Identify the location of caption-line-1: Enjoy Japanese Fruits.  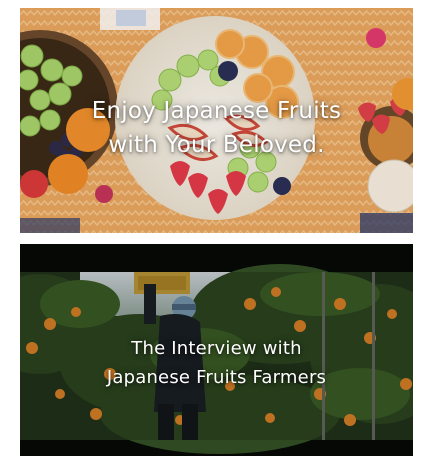
(216, 111).